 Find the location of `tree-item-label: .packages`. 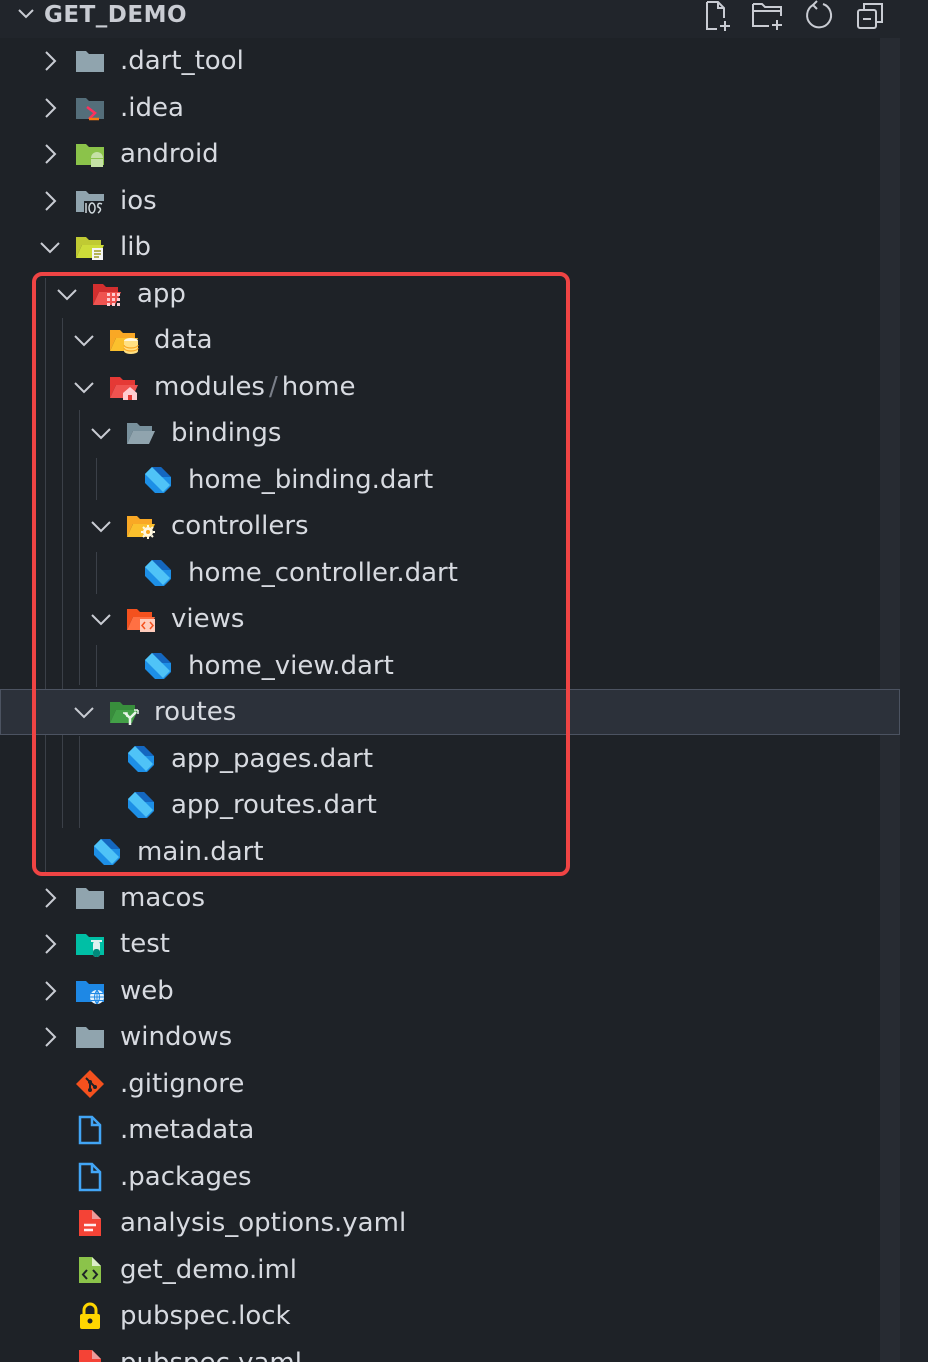

tree-item-label: .packages is located at coordinates (186, 1177).